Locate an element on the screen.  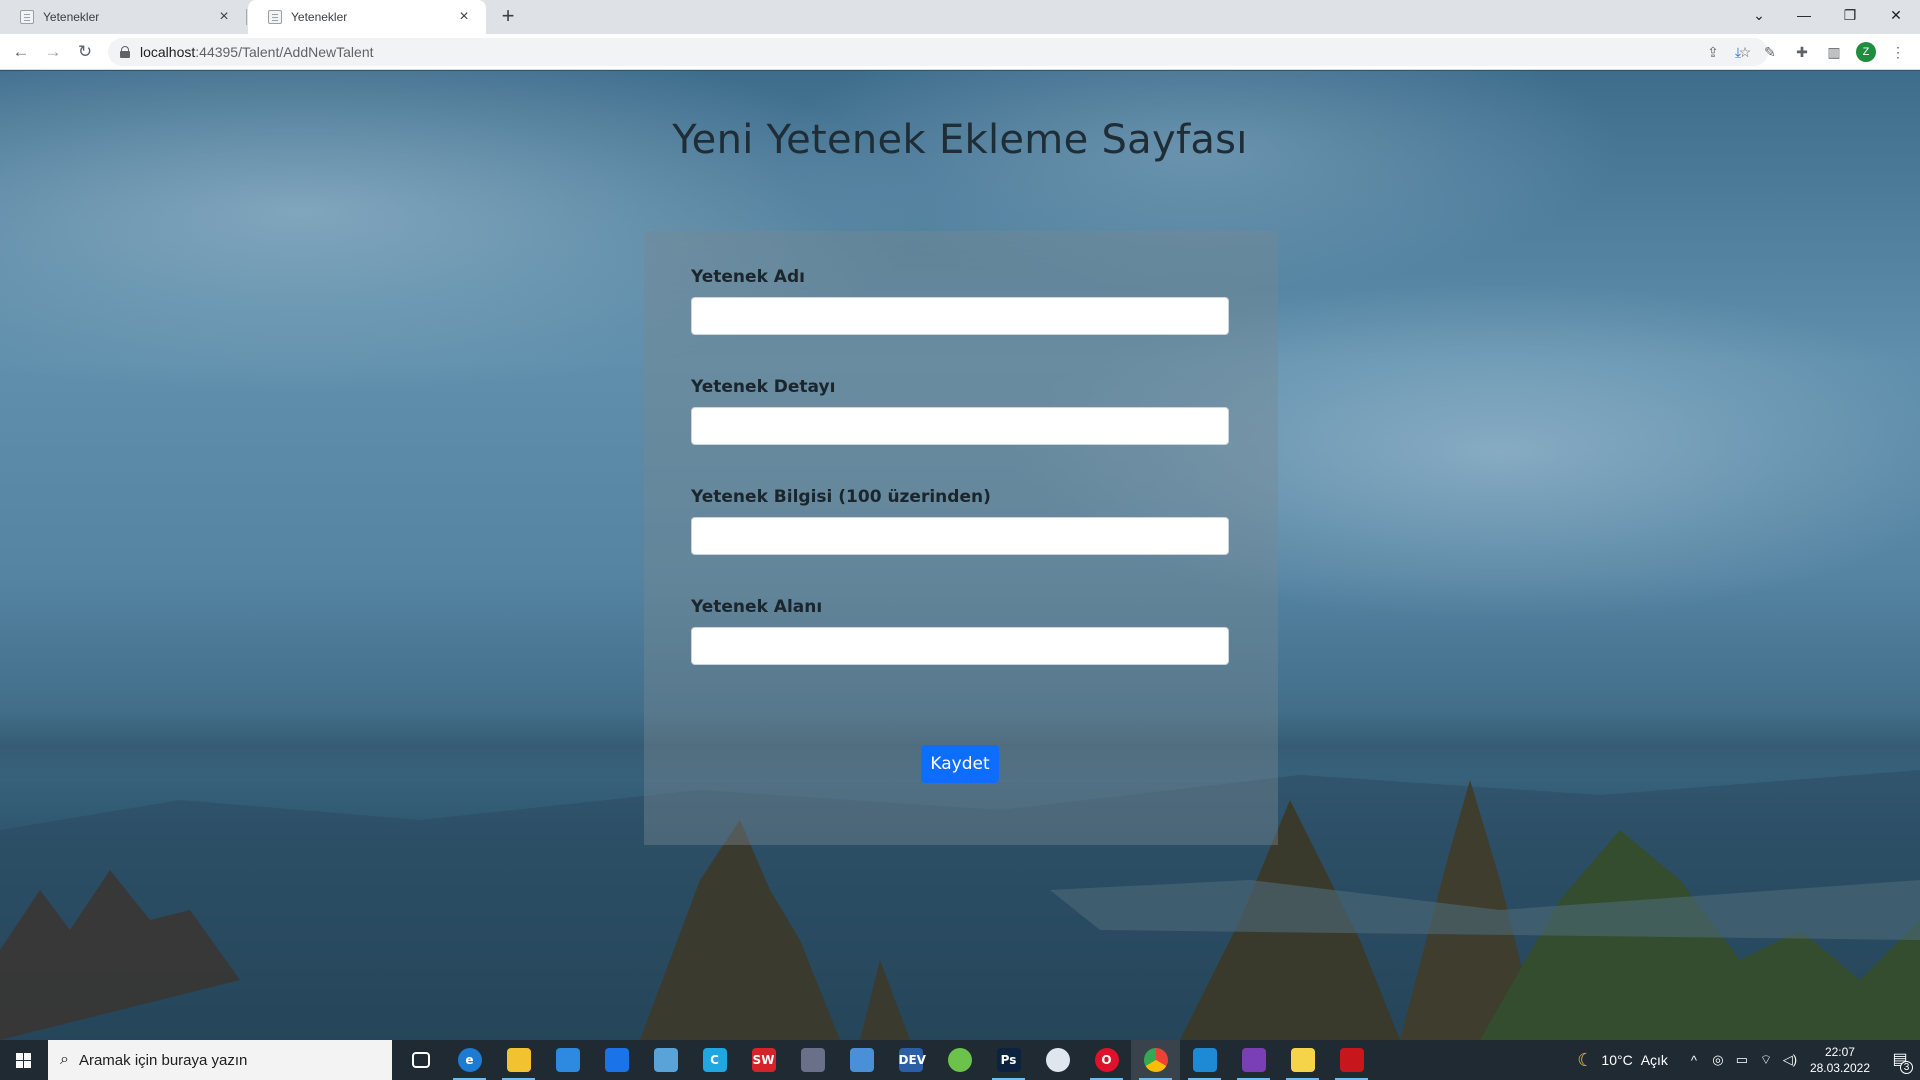
vscode-icon is located at coordinates (1204, 1060).